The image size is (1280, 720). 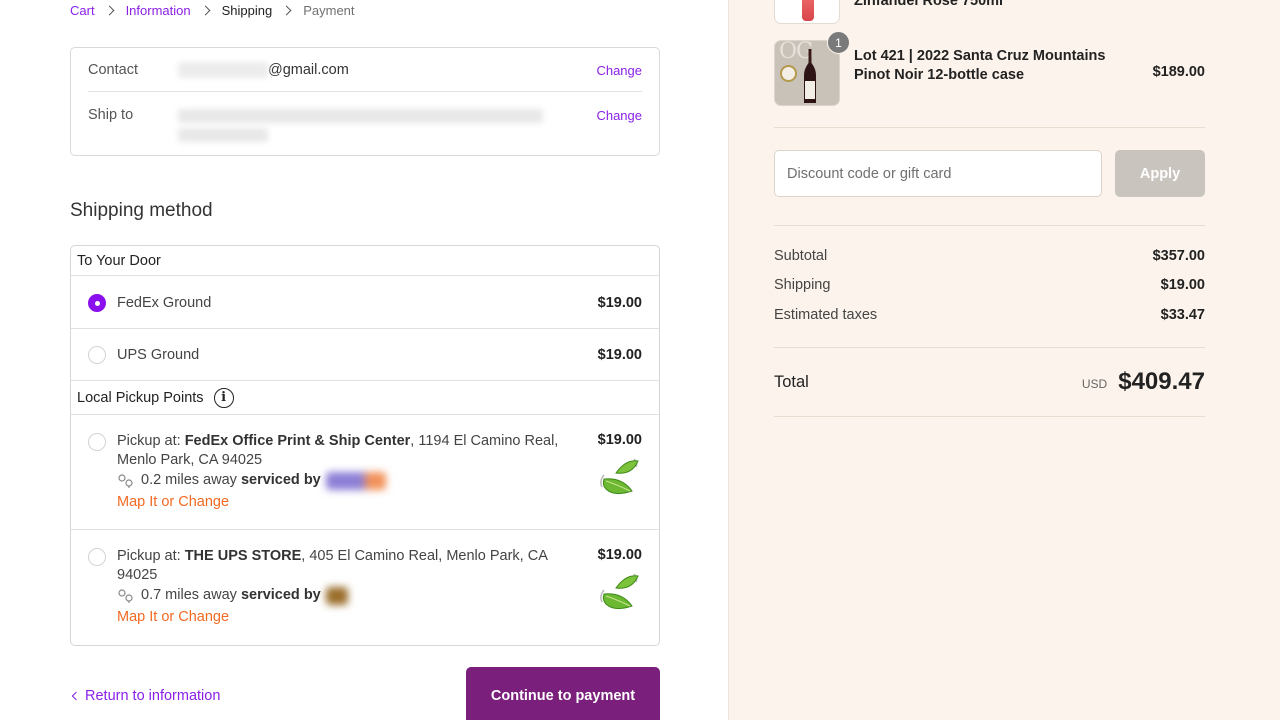 What do you see at coordinates (97, 557) in the screenshot?
I see `radio-pickup-ups-store` at bounding box center [97, 557].